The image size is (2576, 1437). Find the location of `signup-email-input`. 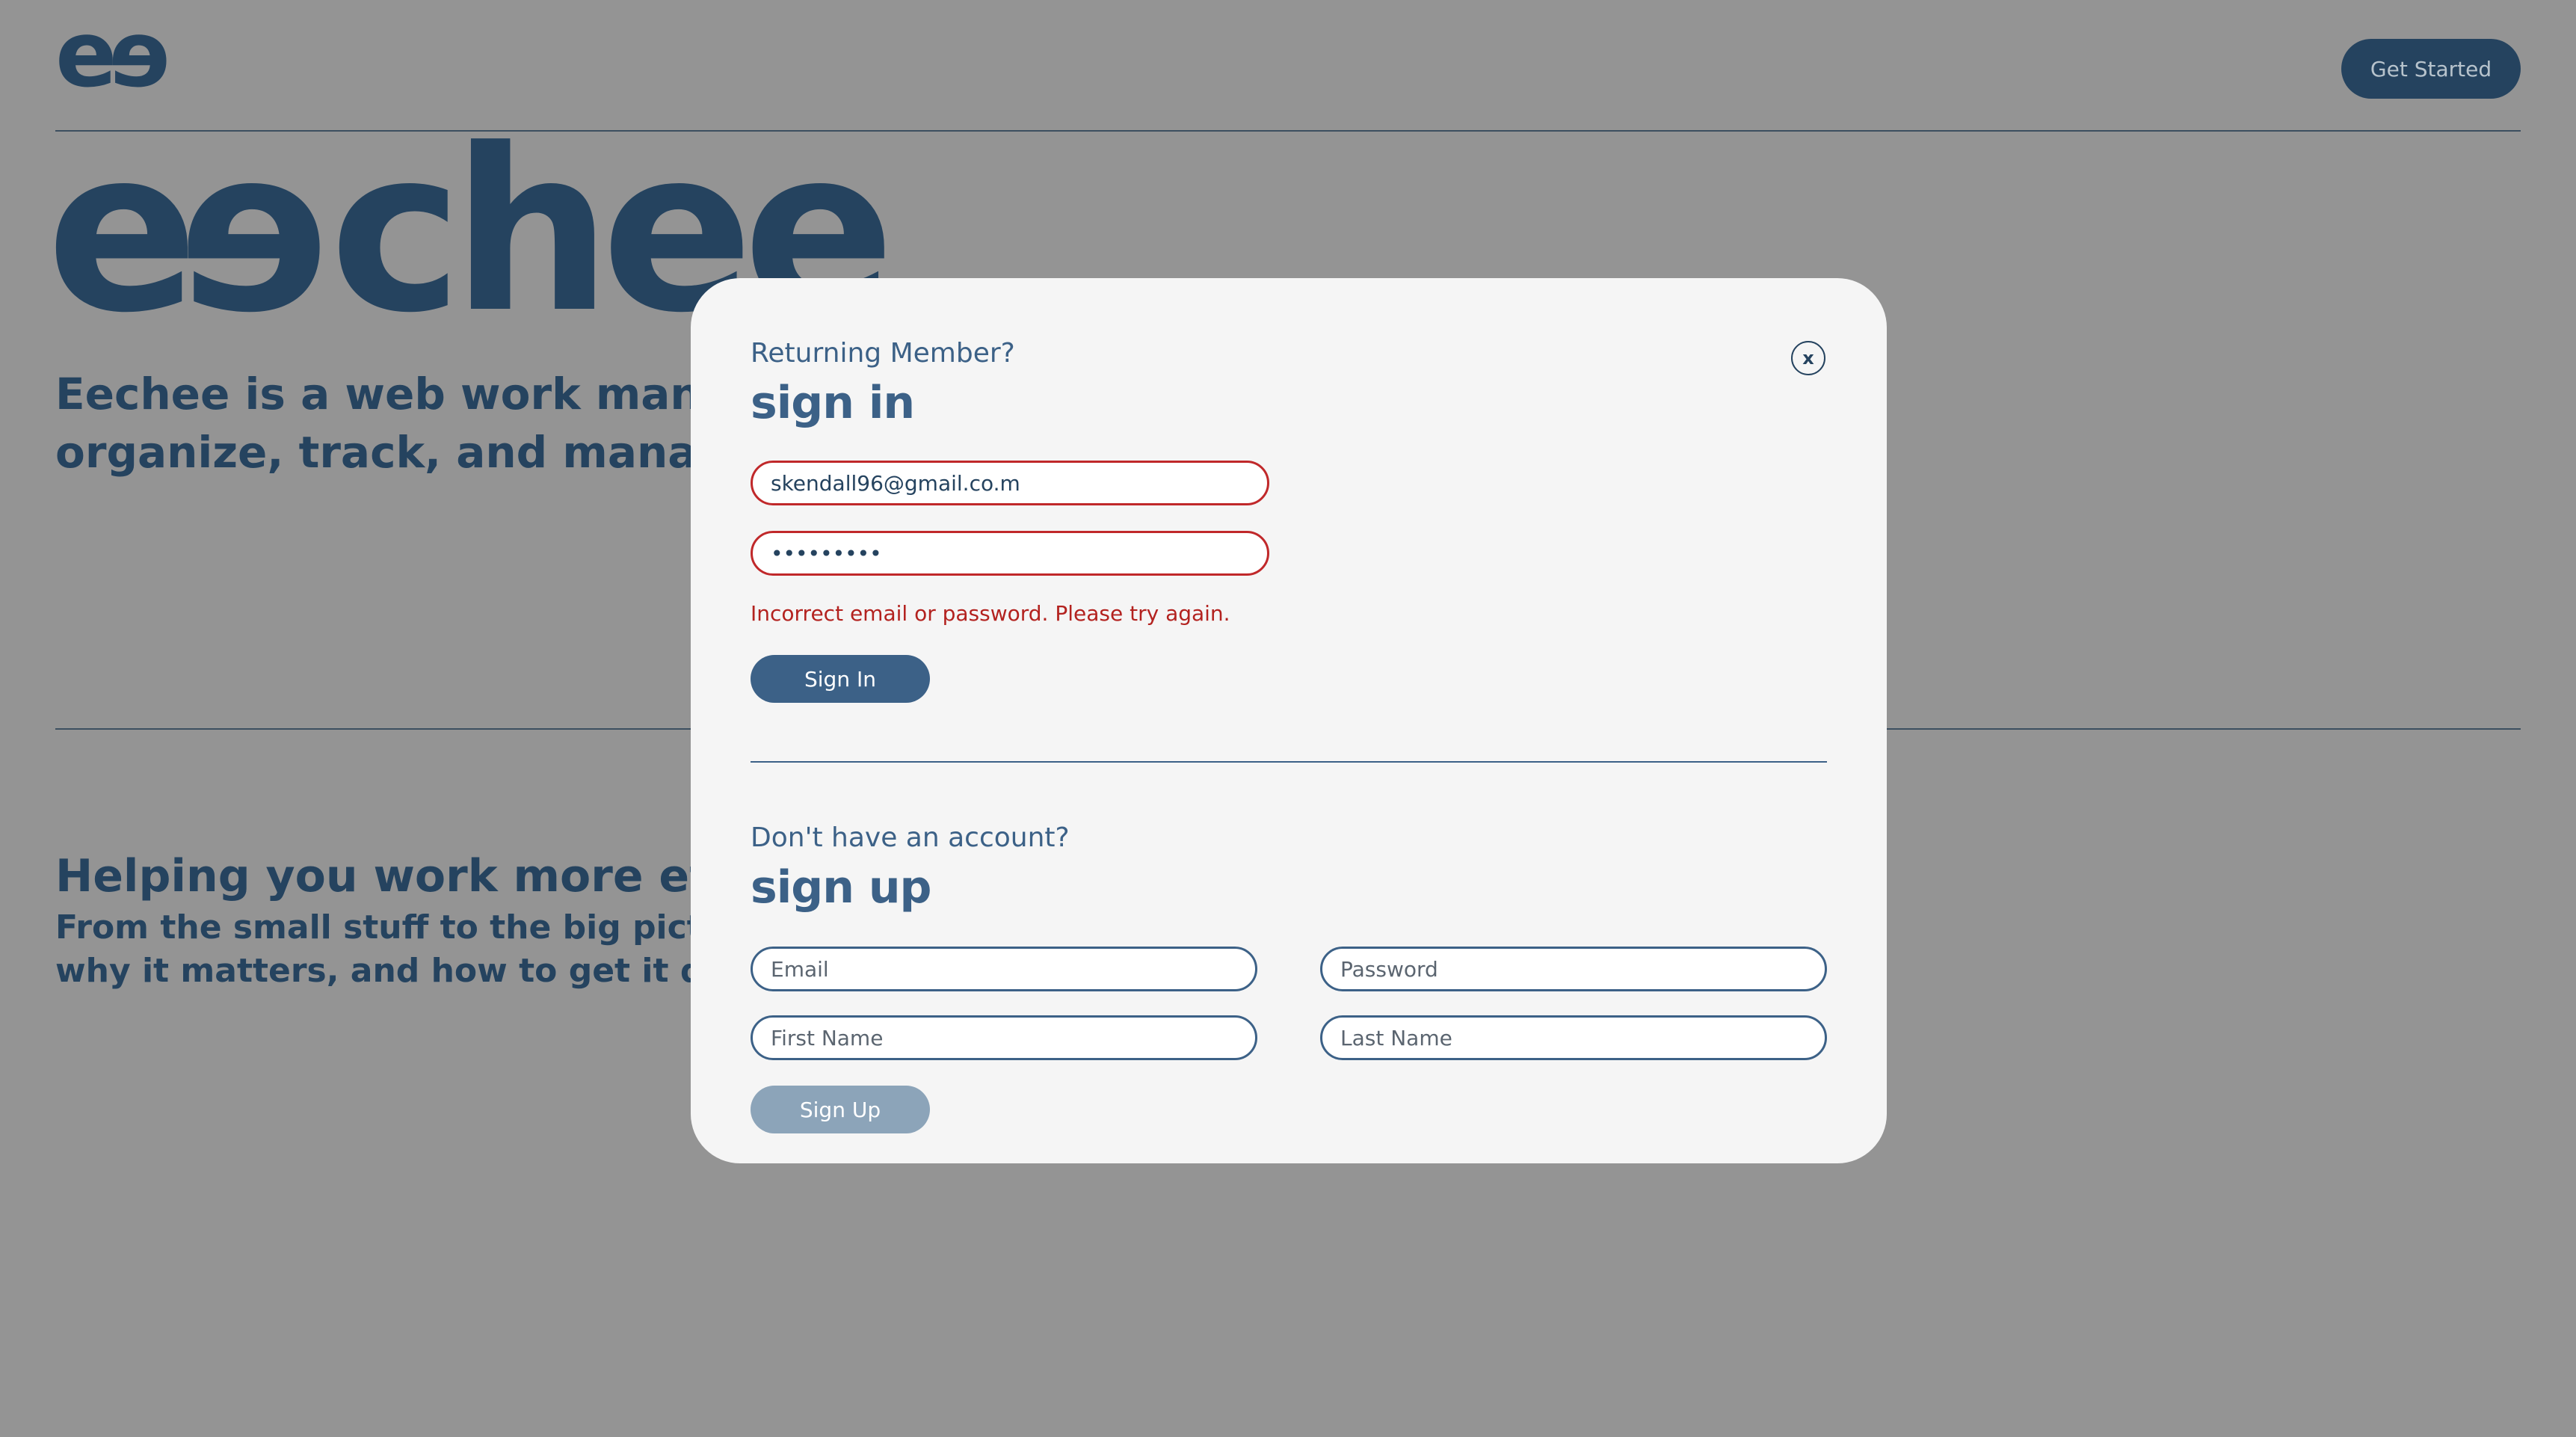

signup-email-input is located at coordinates (1004, 969).